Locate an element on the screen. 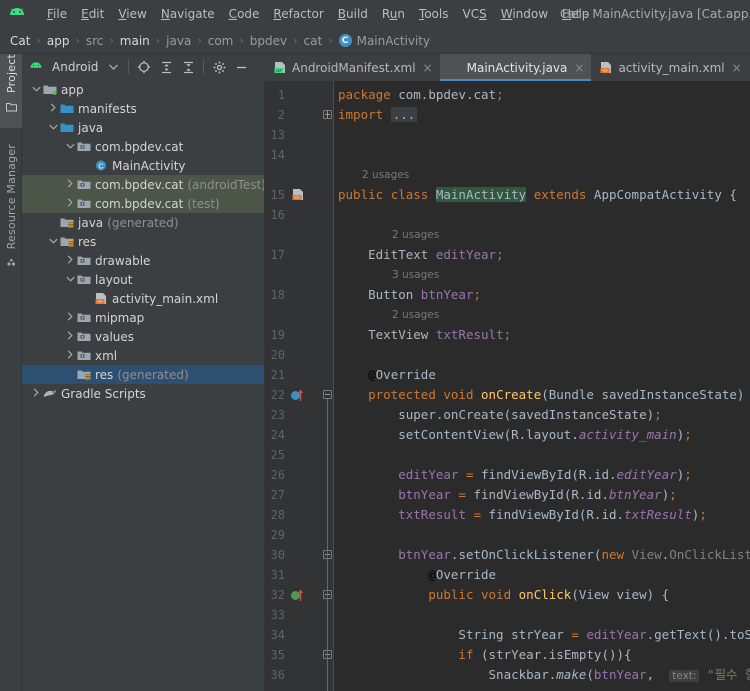 The image size is (750, 691). editor-tab-androidmanifest-xml: MF AndroidManifest.xml × is located at coordinates (352, 67).